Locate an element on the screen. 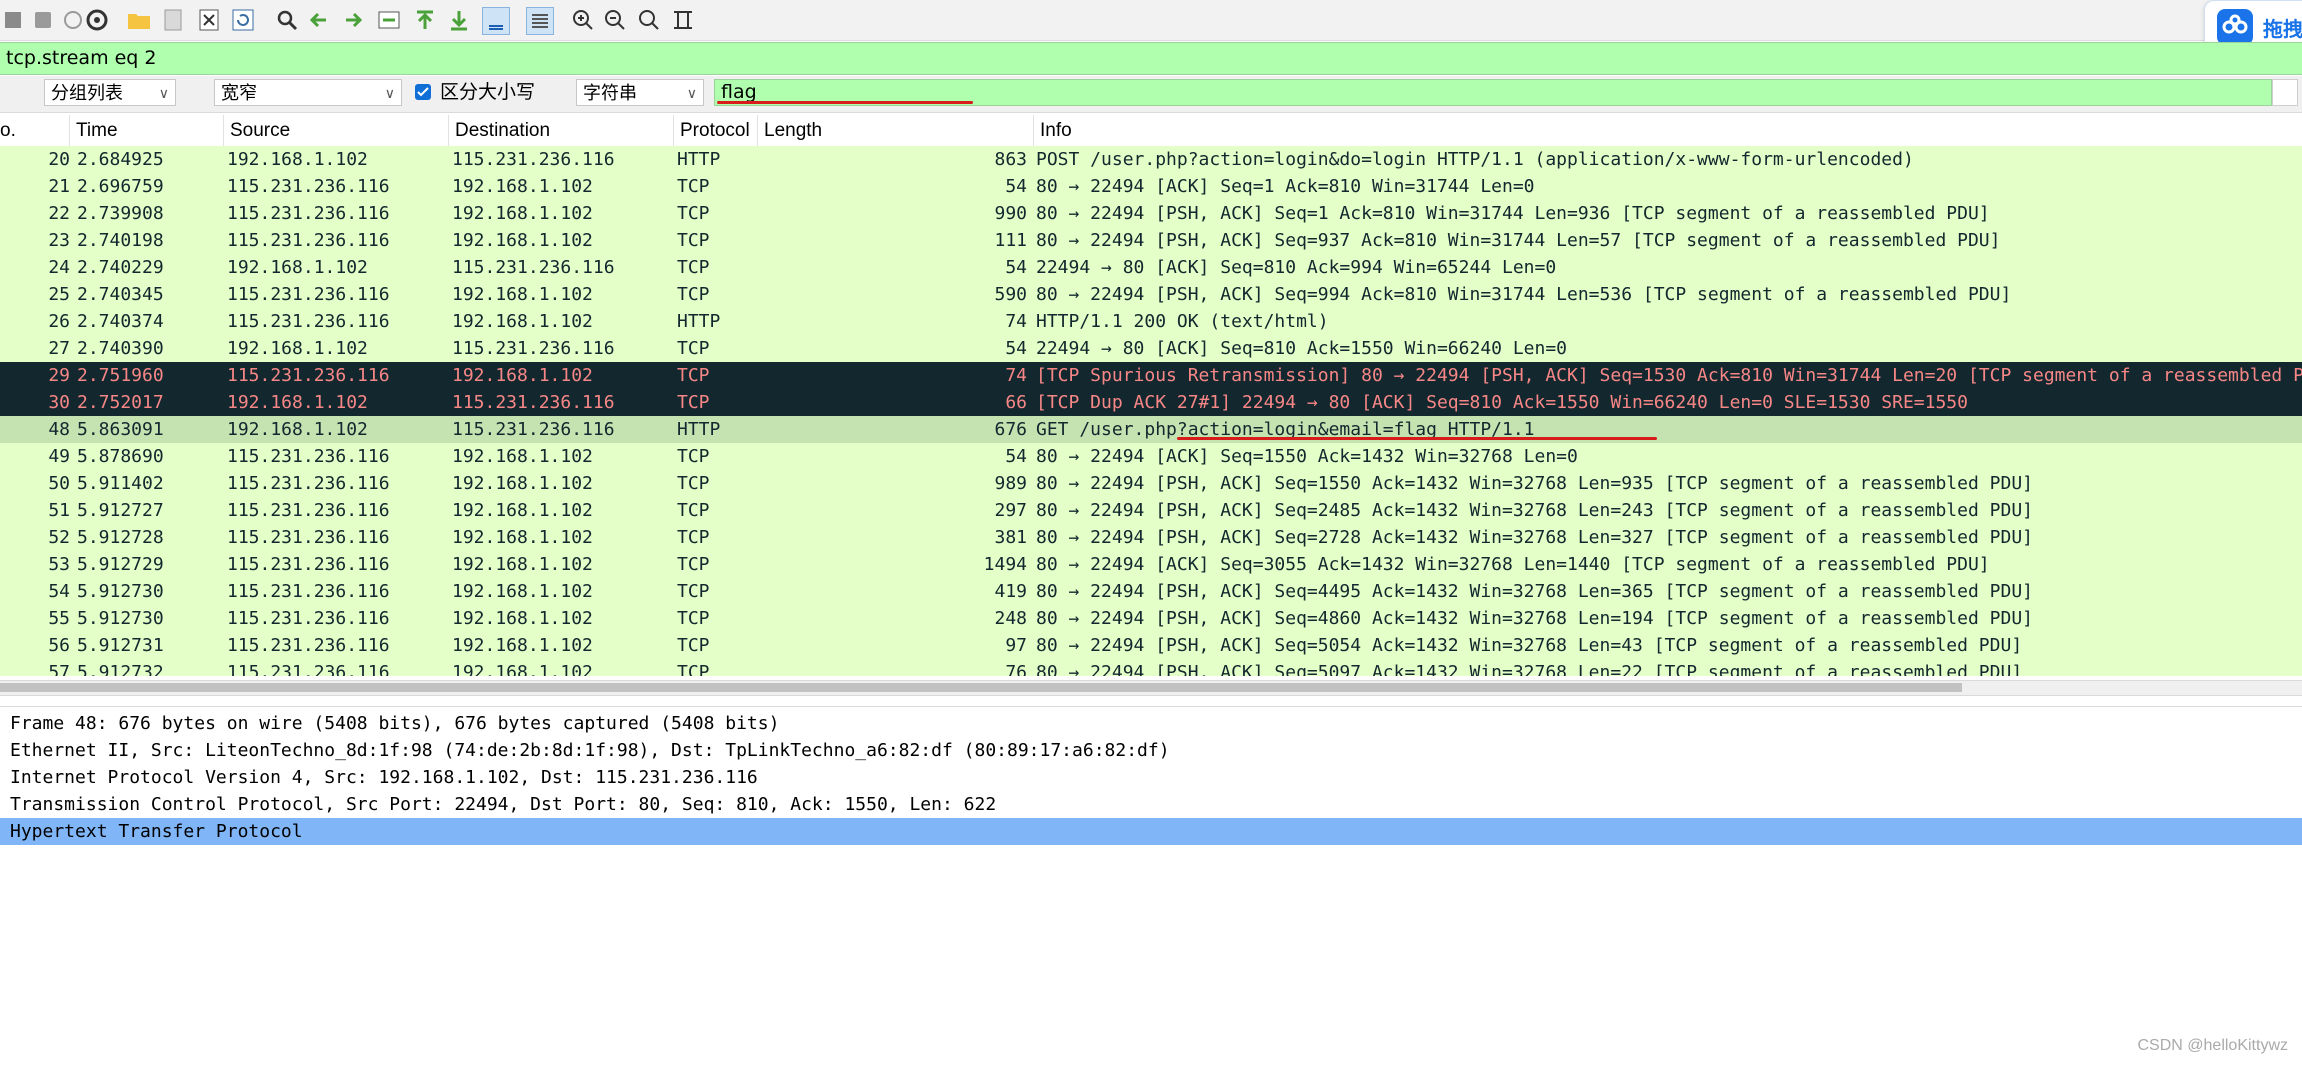 The width and height of the screenshot is (2302, 1072). search-charset-select: 宽窄 ∨ is located at coordinates (308, 92).